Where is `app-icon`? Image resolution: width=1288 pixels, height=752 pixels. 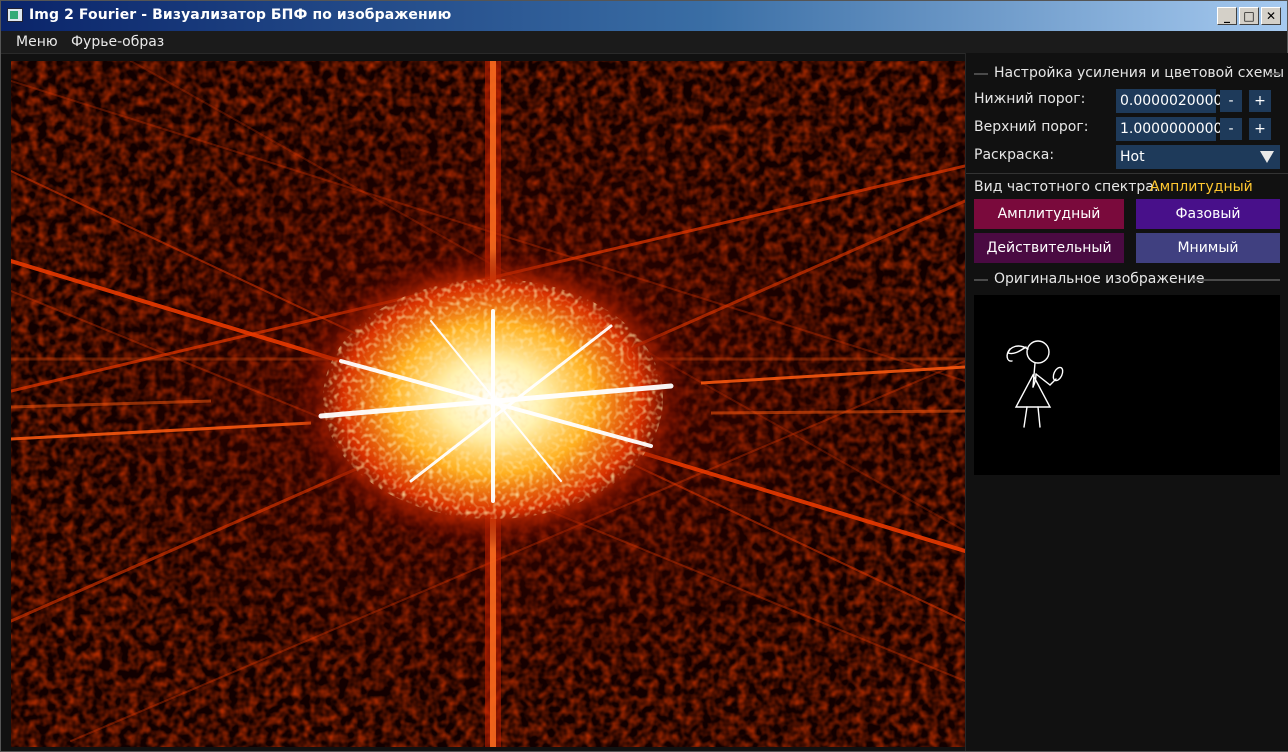 app-icon is located at coordinates (15, 15).